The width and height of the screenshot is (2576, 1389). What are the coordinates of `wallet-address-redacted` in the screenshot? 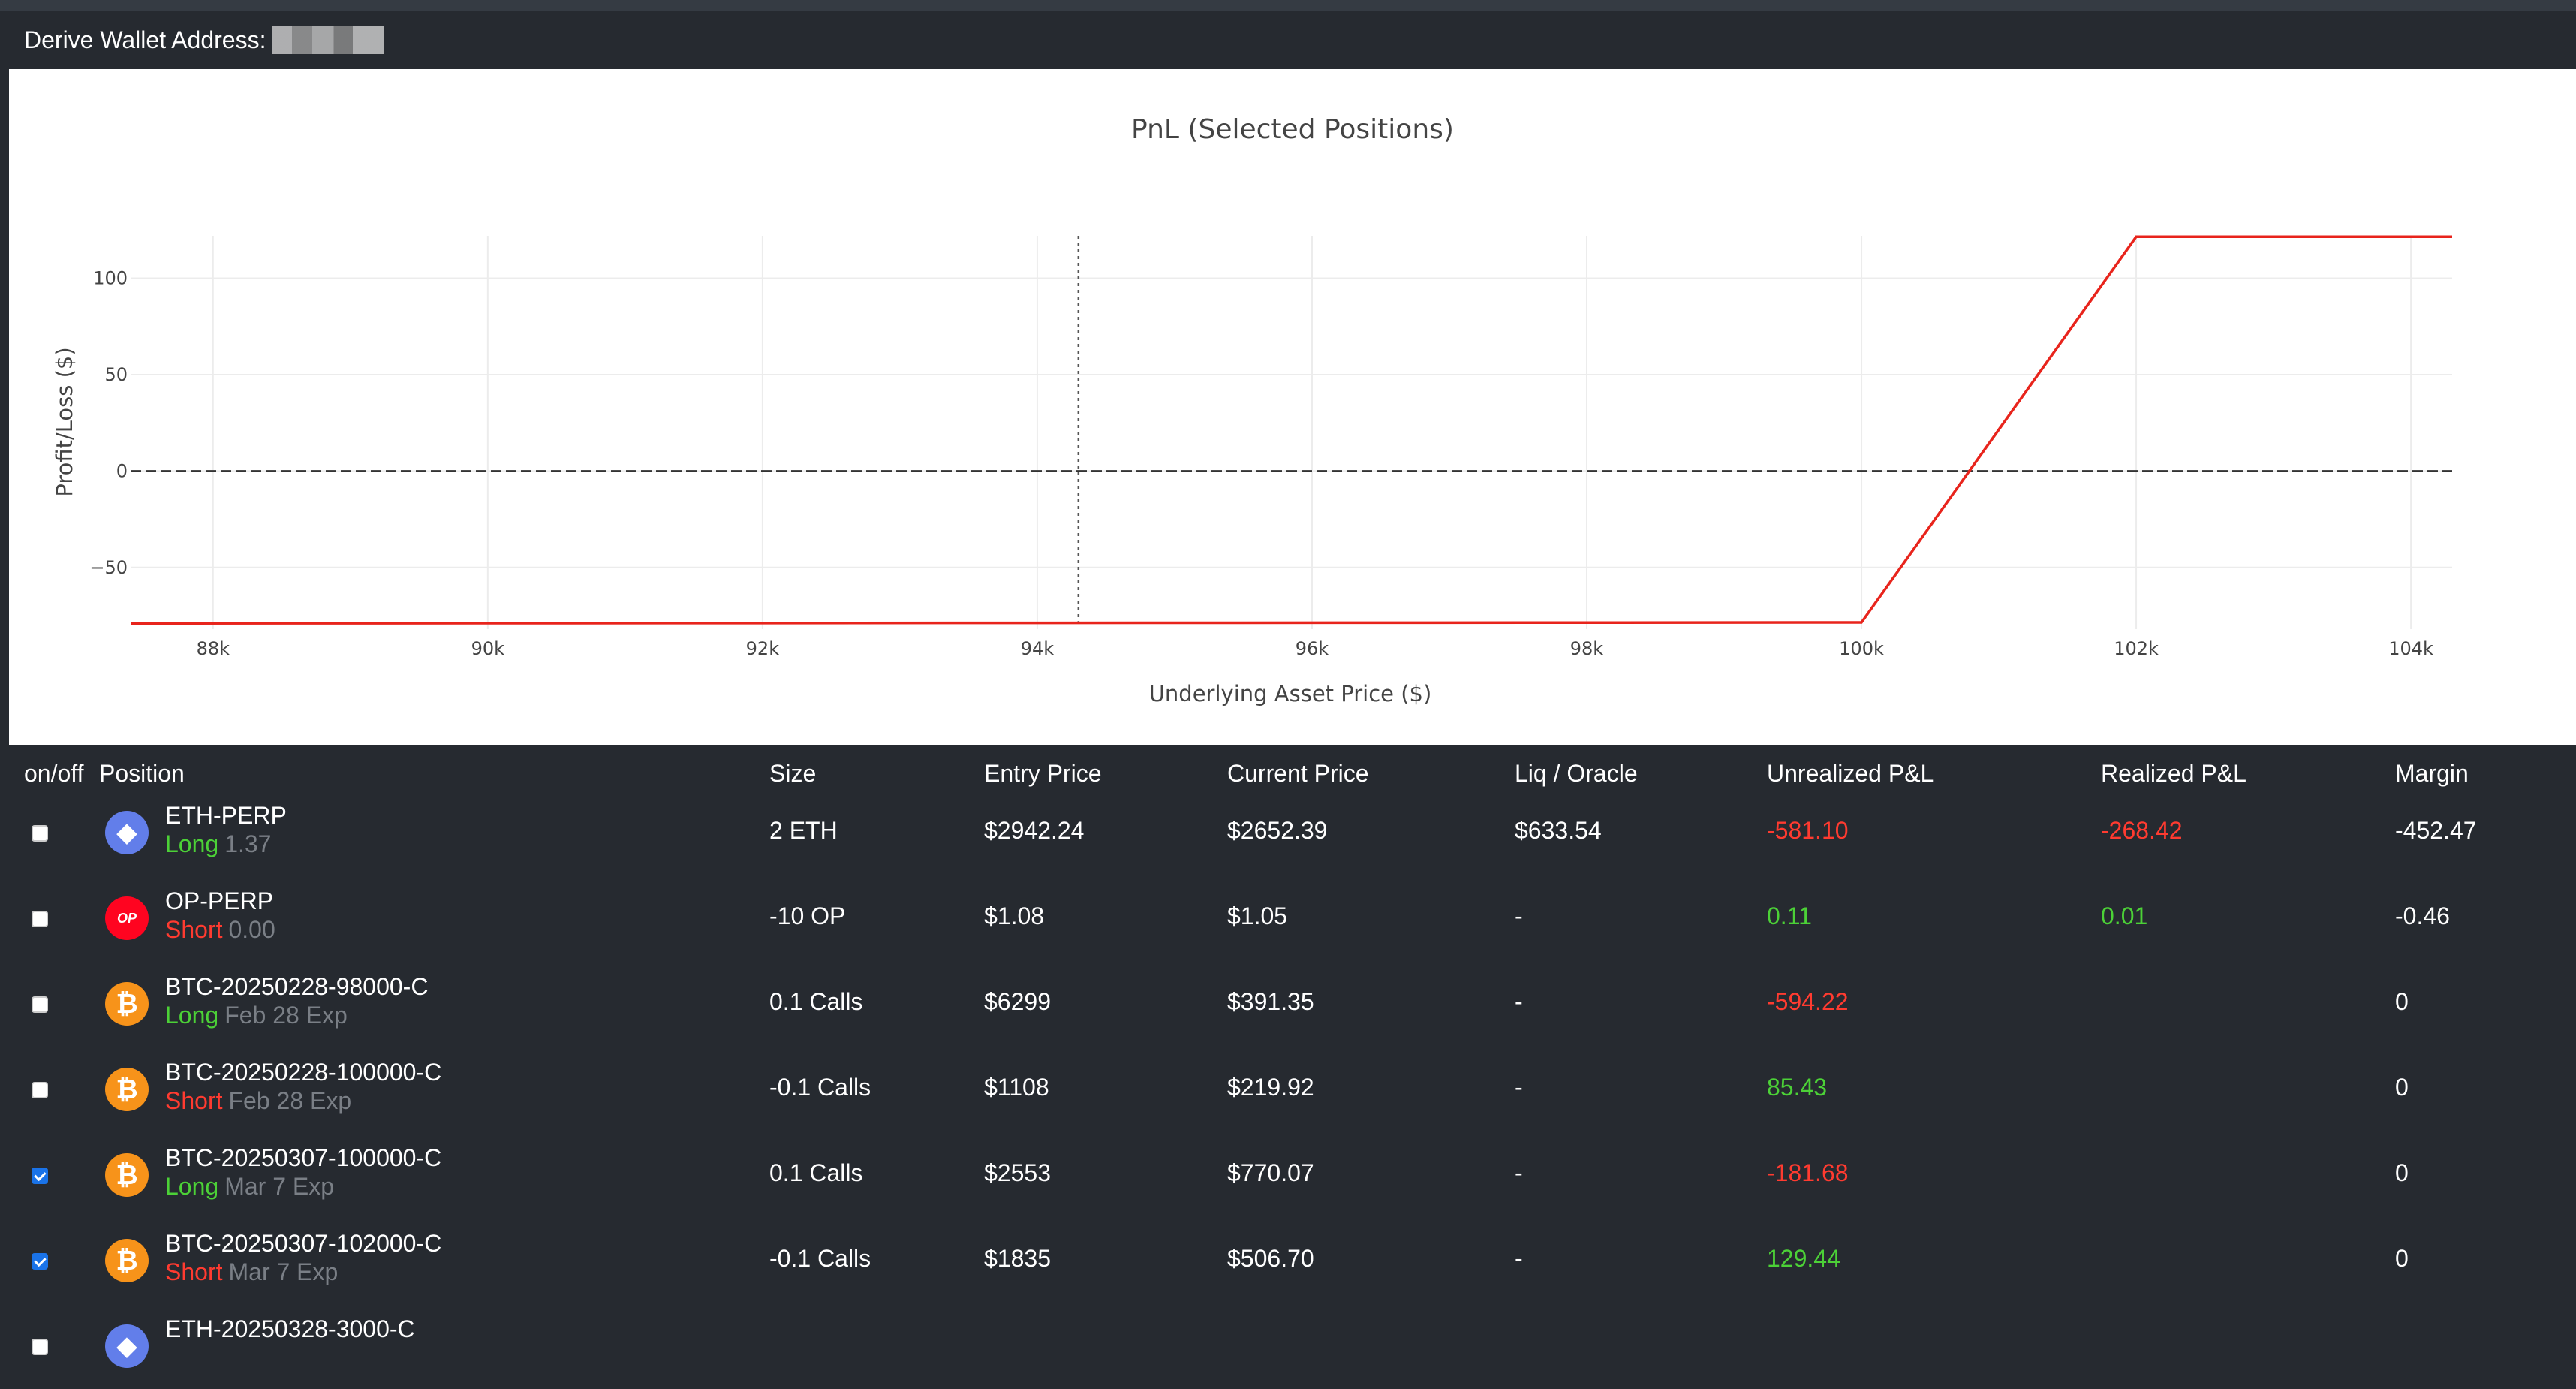 It's located at (328, 40).